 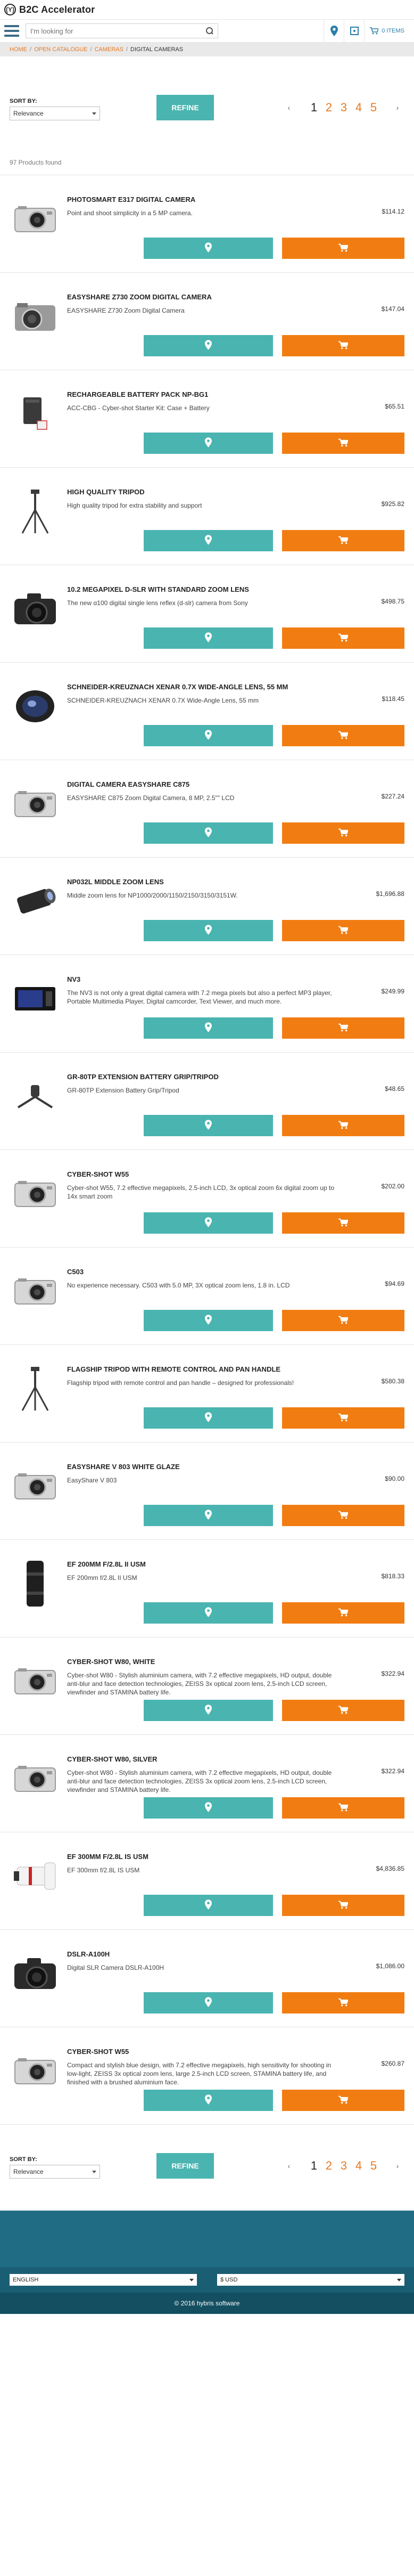 I want to click on search-input, so click(x=118, y=31).